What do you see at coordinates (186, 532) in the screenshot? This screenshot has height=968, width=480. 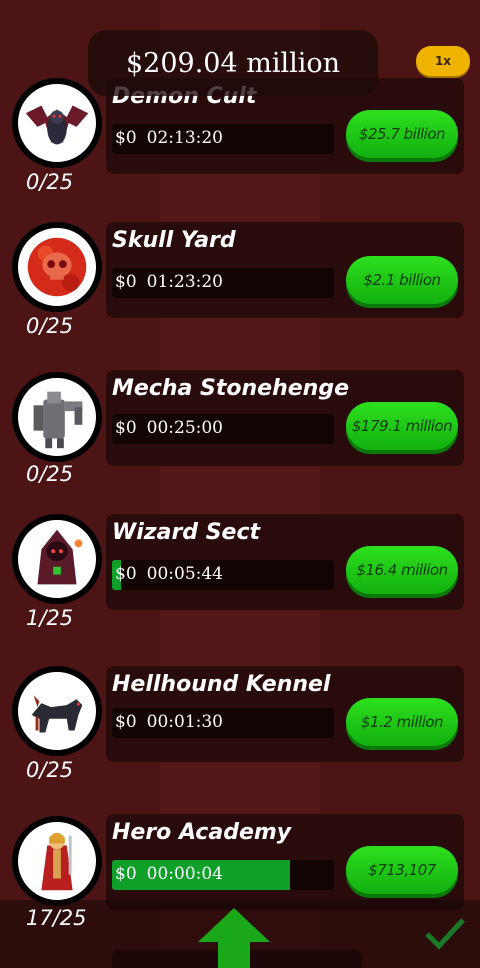 I see `business-name: Wizard Sect` at bounding box center [186, 532].